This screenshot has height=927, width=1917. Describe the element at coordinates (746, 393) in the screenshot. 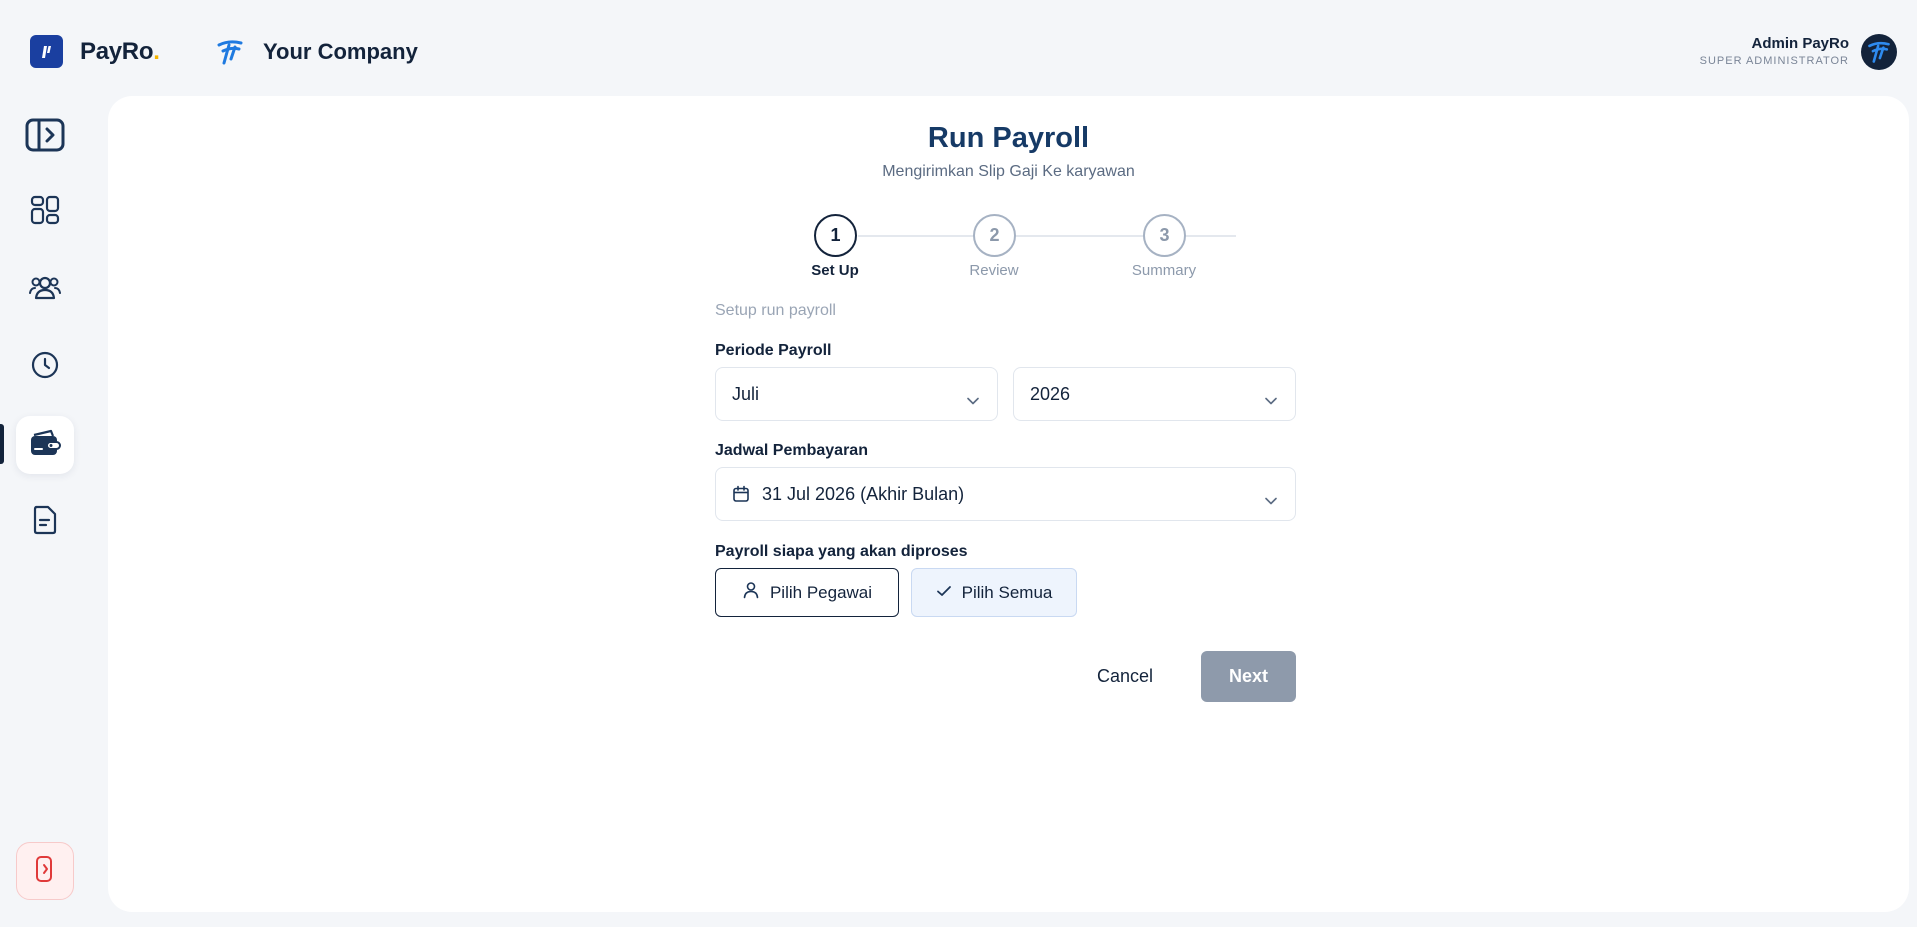

I see `month-value: Juli` at that location.